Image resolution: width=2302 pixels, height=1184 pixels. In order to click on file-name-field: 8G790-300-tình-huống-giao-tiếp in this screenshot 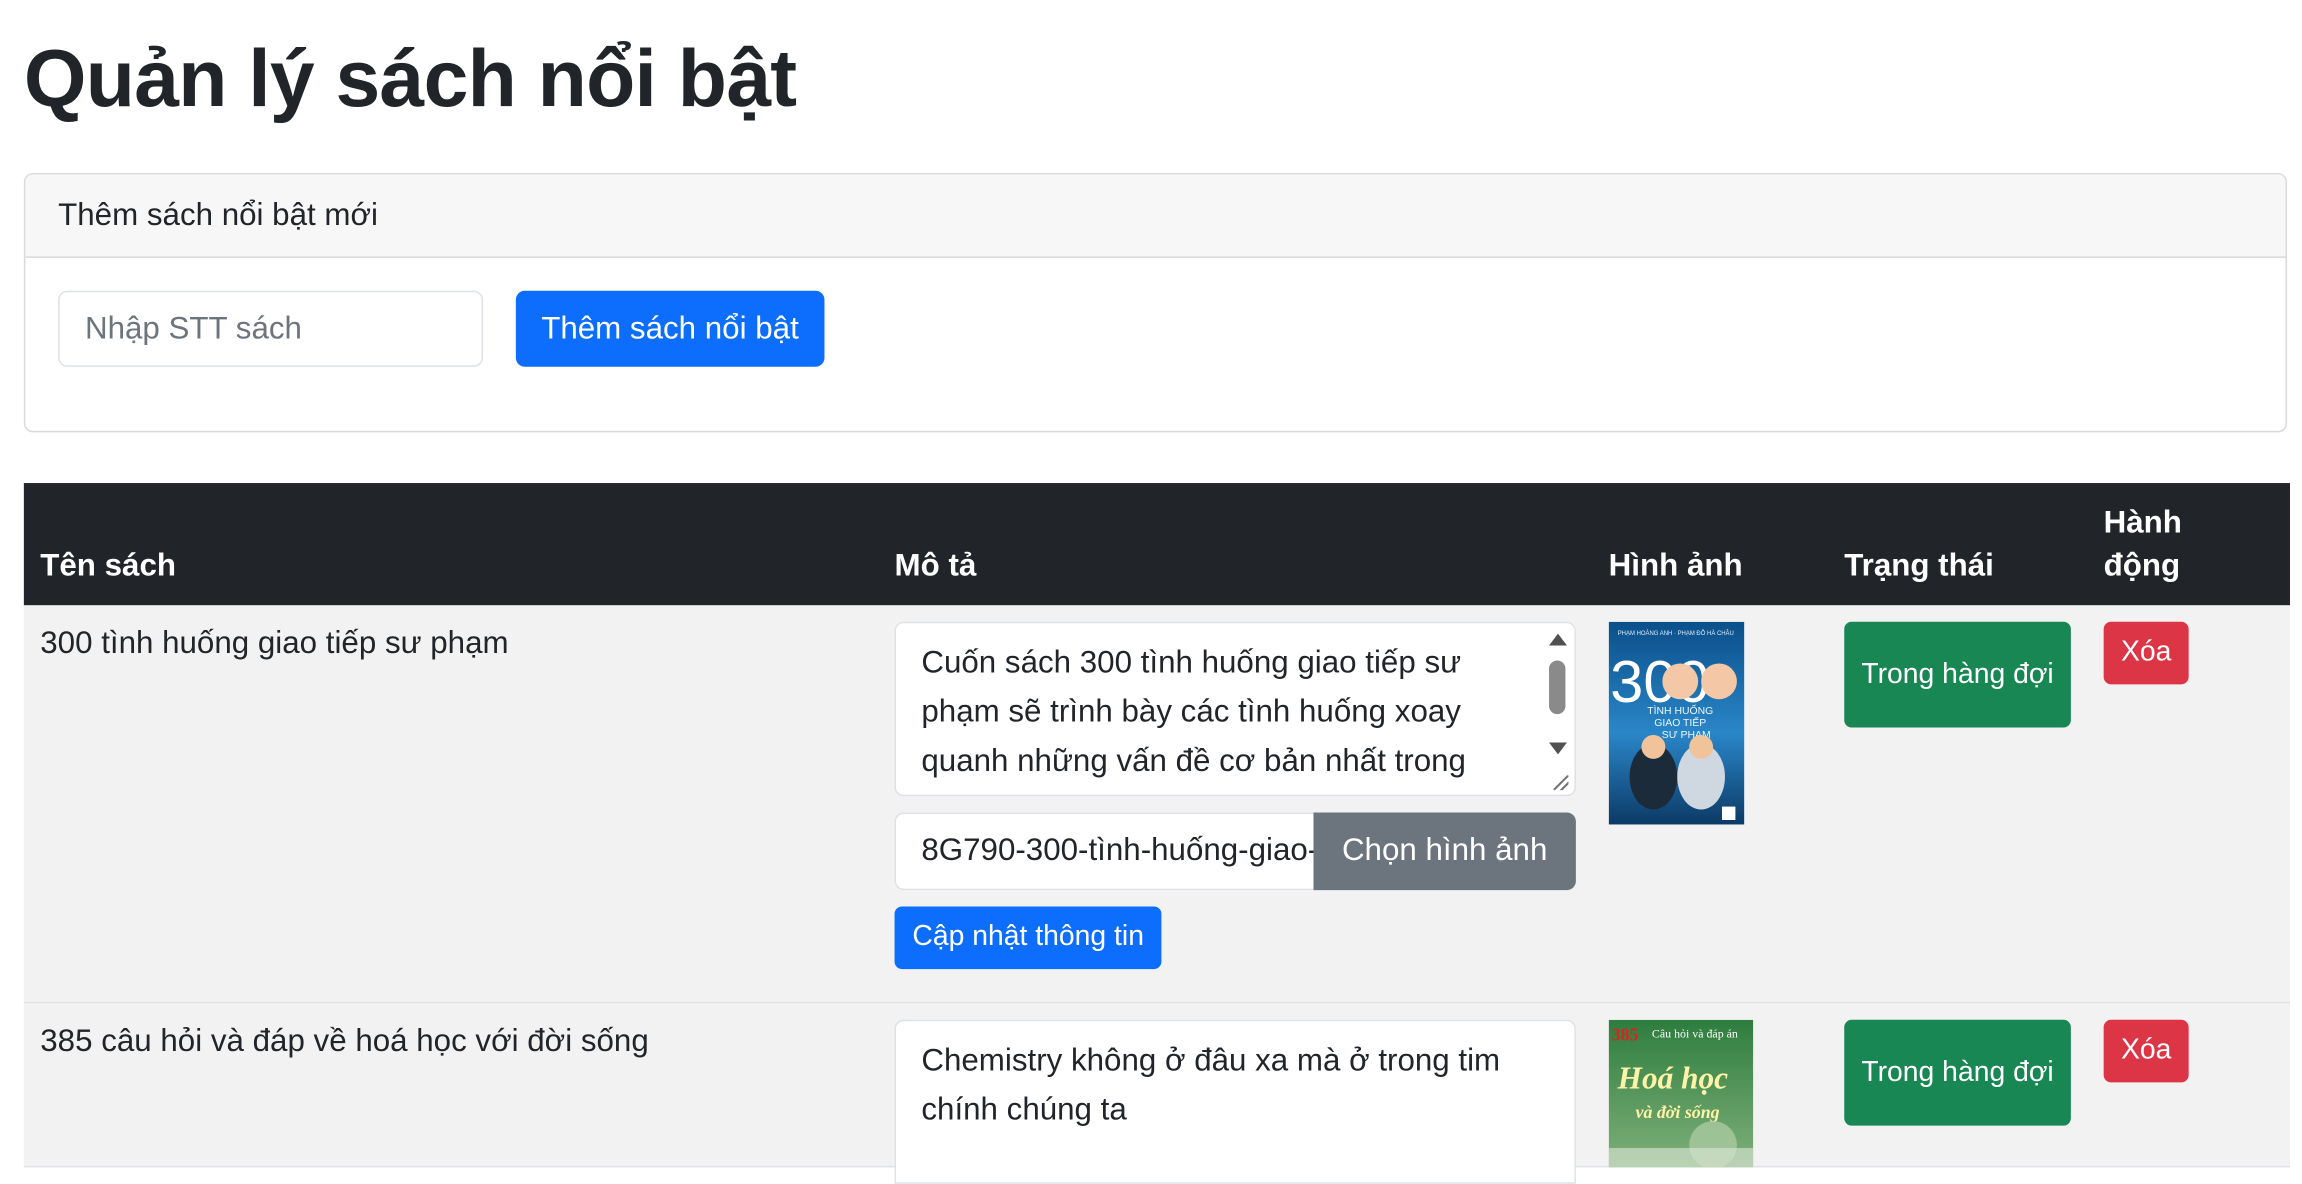, I will do `click(1104, 851)`.